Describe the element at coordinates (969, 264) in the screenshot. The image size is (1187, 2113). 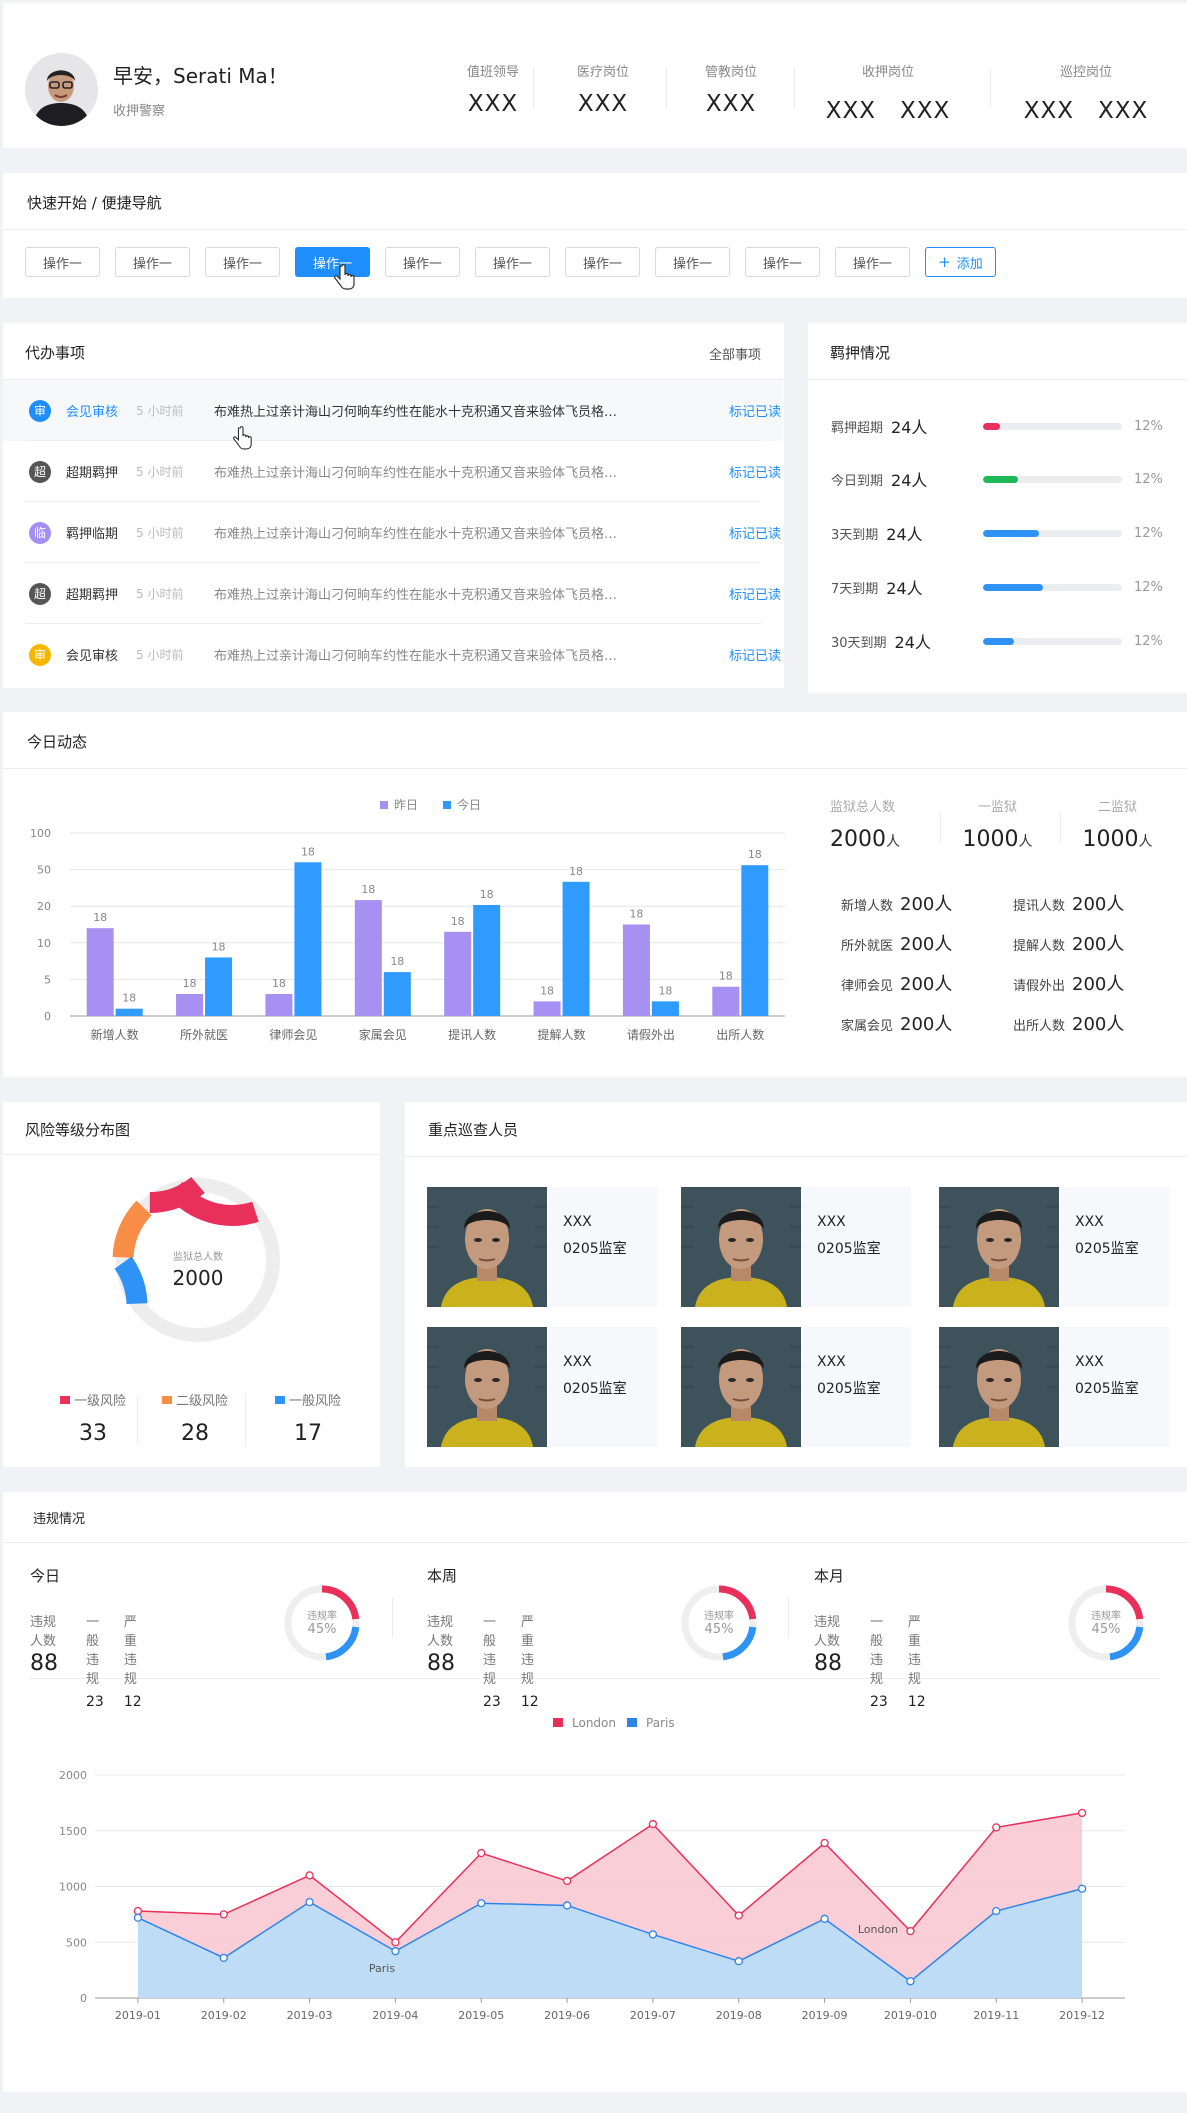
I see `add-label: 添加` at that location.